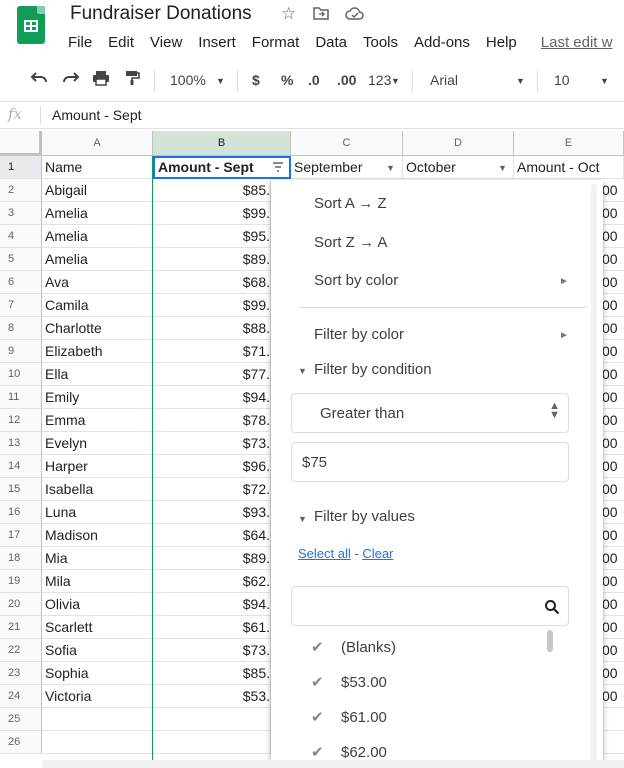 This screenshot has width=624, height=768. Describe the element at coordinates (21, 604) in the screenshot. I see `row-header: 20` at that location.